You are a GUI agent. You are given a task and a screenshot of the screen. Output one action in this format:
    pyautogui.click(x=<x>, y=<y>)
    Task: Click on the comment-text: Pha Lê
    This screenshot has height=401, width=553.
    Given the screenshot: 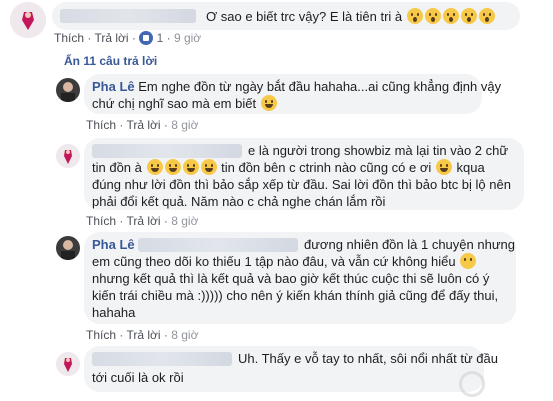 What is the action you would take?
    pyautogui.click(x=113, y=244)
    